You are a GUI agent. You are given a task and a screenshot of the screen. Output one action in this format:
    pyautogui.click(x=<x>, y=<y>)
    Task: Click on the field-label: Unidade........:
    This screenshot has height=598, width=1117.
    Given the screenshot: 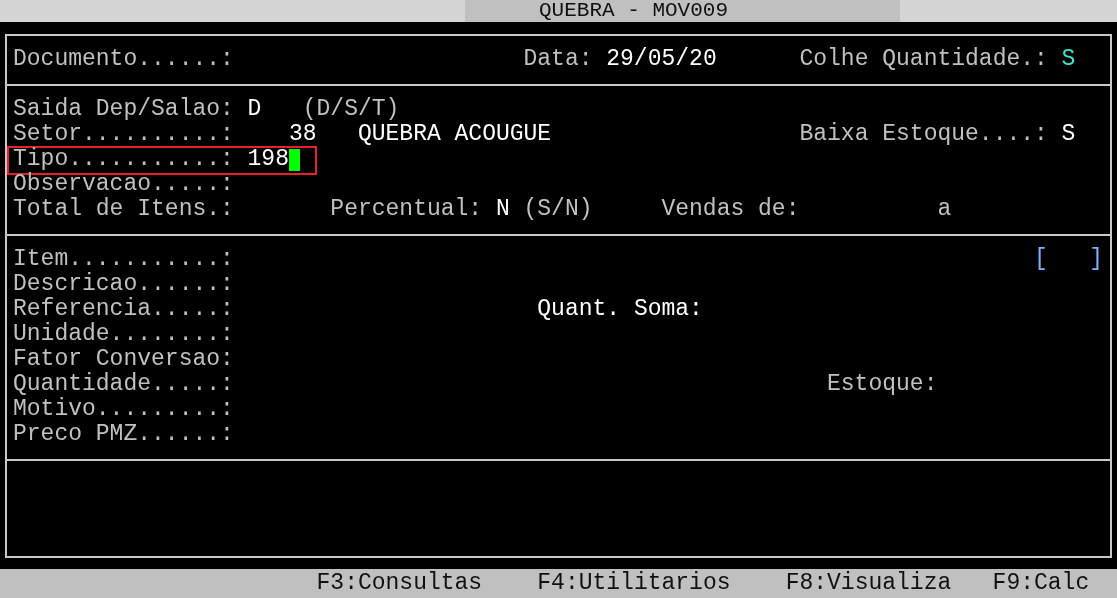 What is the action you would take?
    pyautogui.click(x=123, y=334)
    